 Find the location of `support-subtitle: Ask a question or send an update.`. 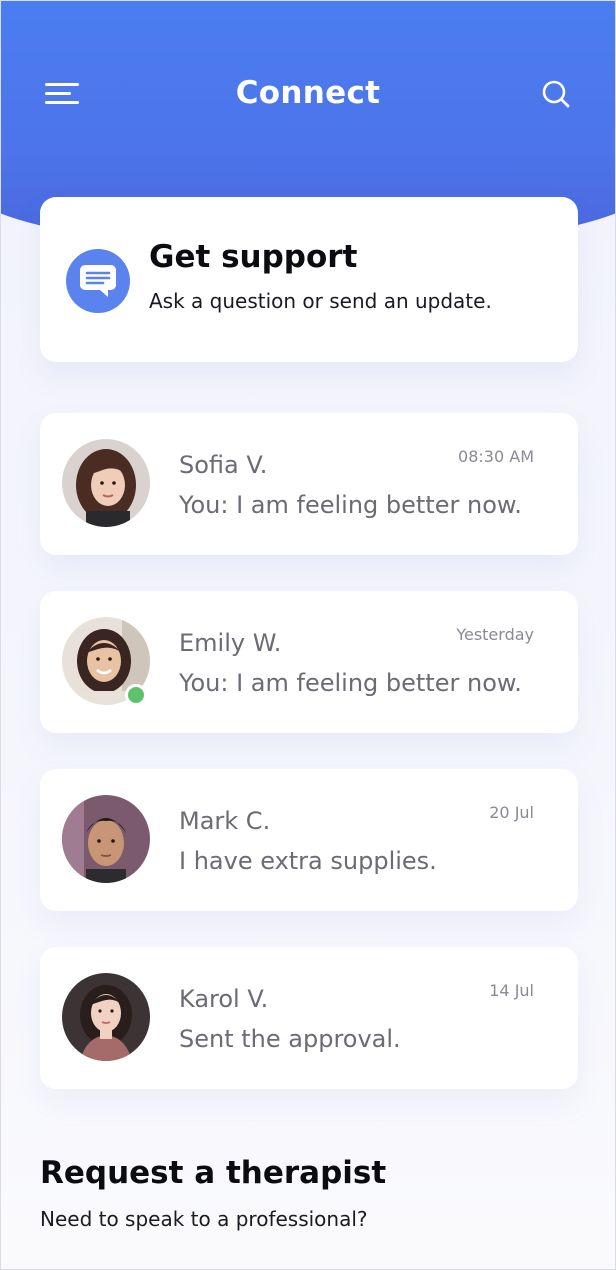

support-subtitle: Ask a question or send an update. is located at coordinates (320, 301).